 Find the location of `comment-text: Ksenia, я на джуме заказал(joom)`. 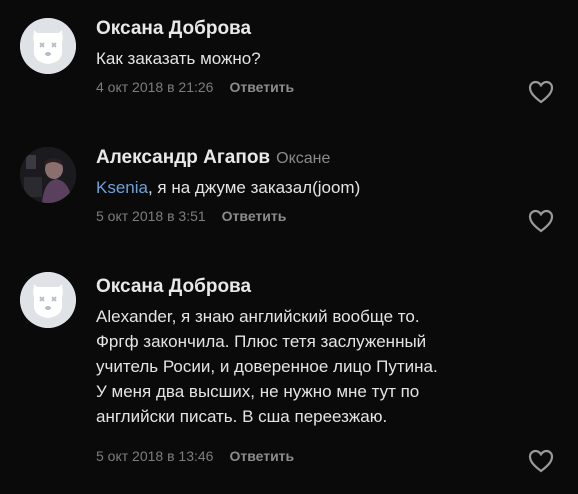

comment-text: Ksenia, я на джуме заказал(joom) is located at coordinates (316, 187).